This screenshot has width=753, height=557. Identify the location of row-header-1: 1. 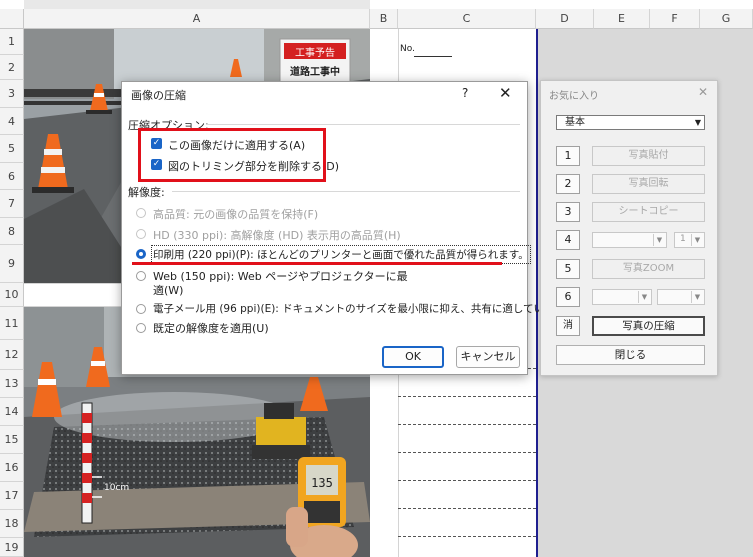
(12, 42).